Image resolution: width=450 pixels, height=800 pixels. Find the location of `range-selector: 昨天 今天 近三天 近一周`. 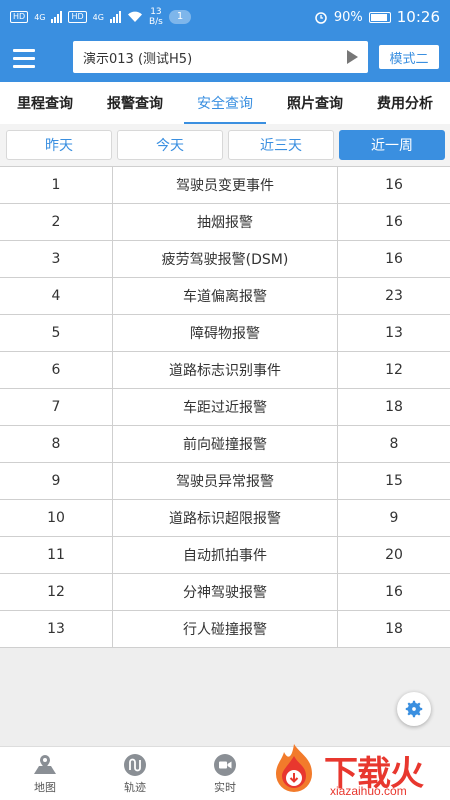

range-selector: 昨天 今天 近三天 近一周 is located at coordinates (225, 145).